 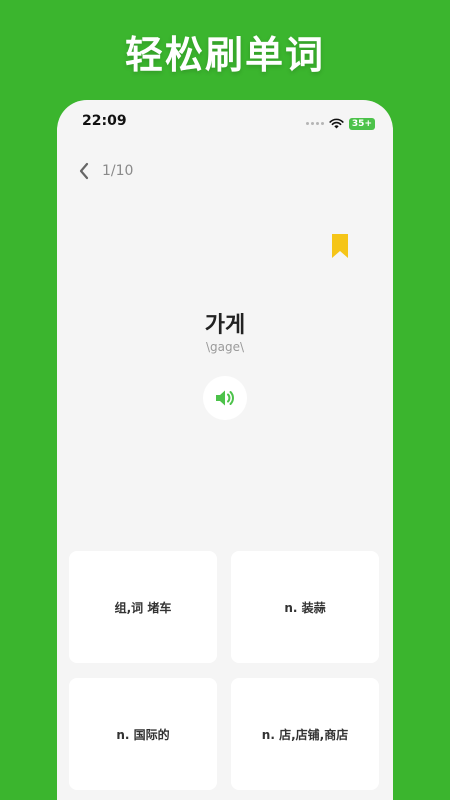 What do you see at coordinates (143, 734) in the screenshot?
I see `answer-option: n. 国际的` at bounding box center [143, 734].